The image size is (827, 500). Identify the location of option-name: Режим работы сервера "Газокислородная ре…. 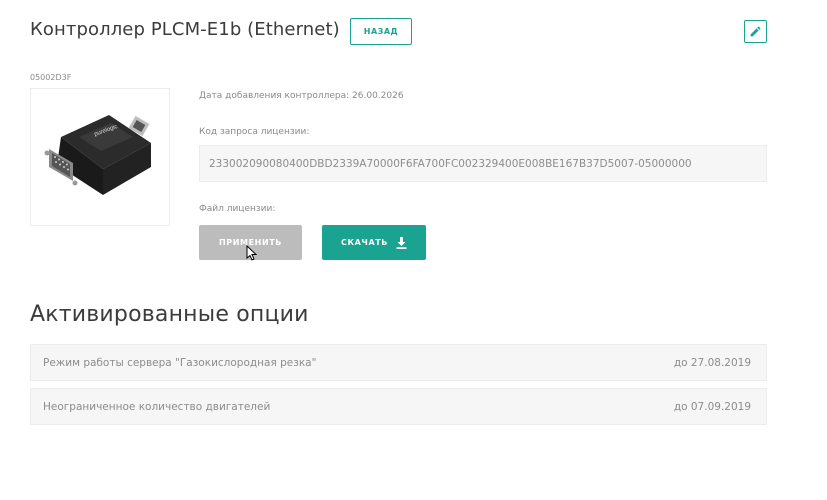
(180, 362).